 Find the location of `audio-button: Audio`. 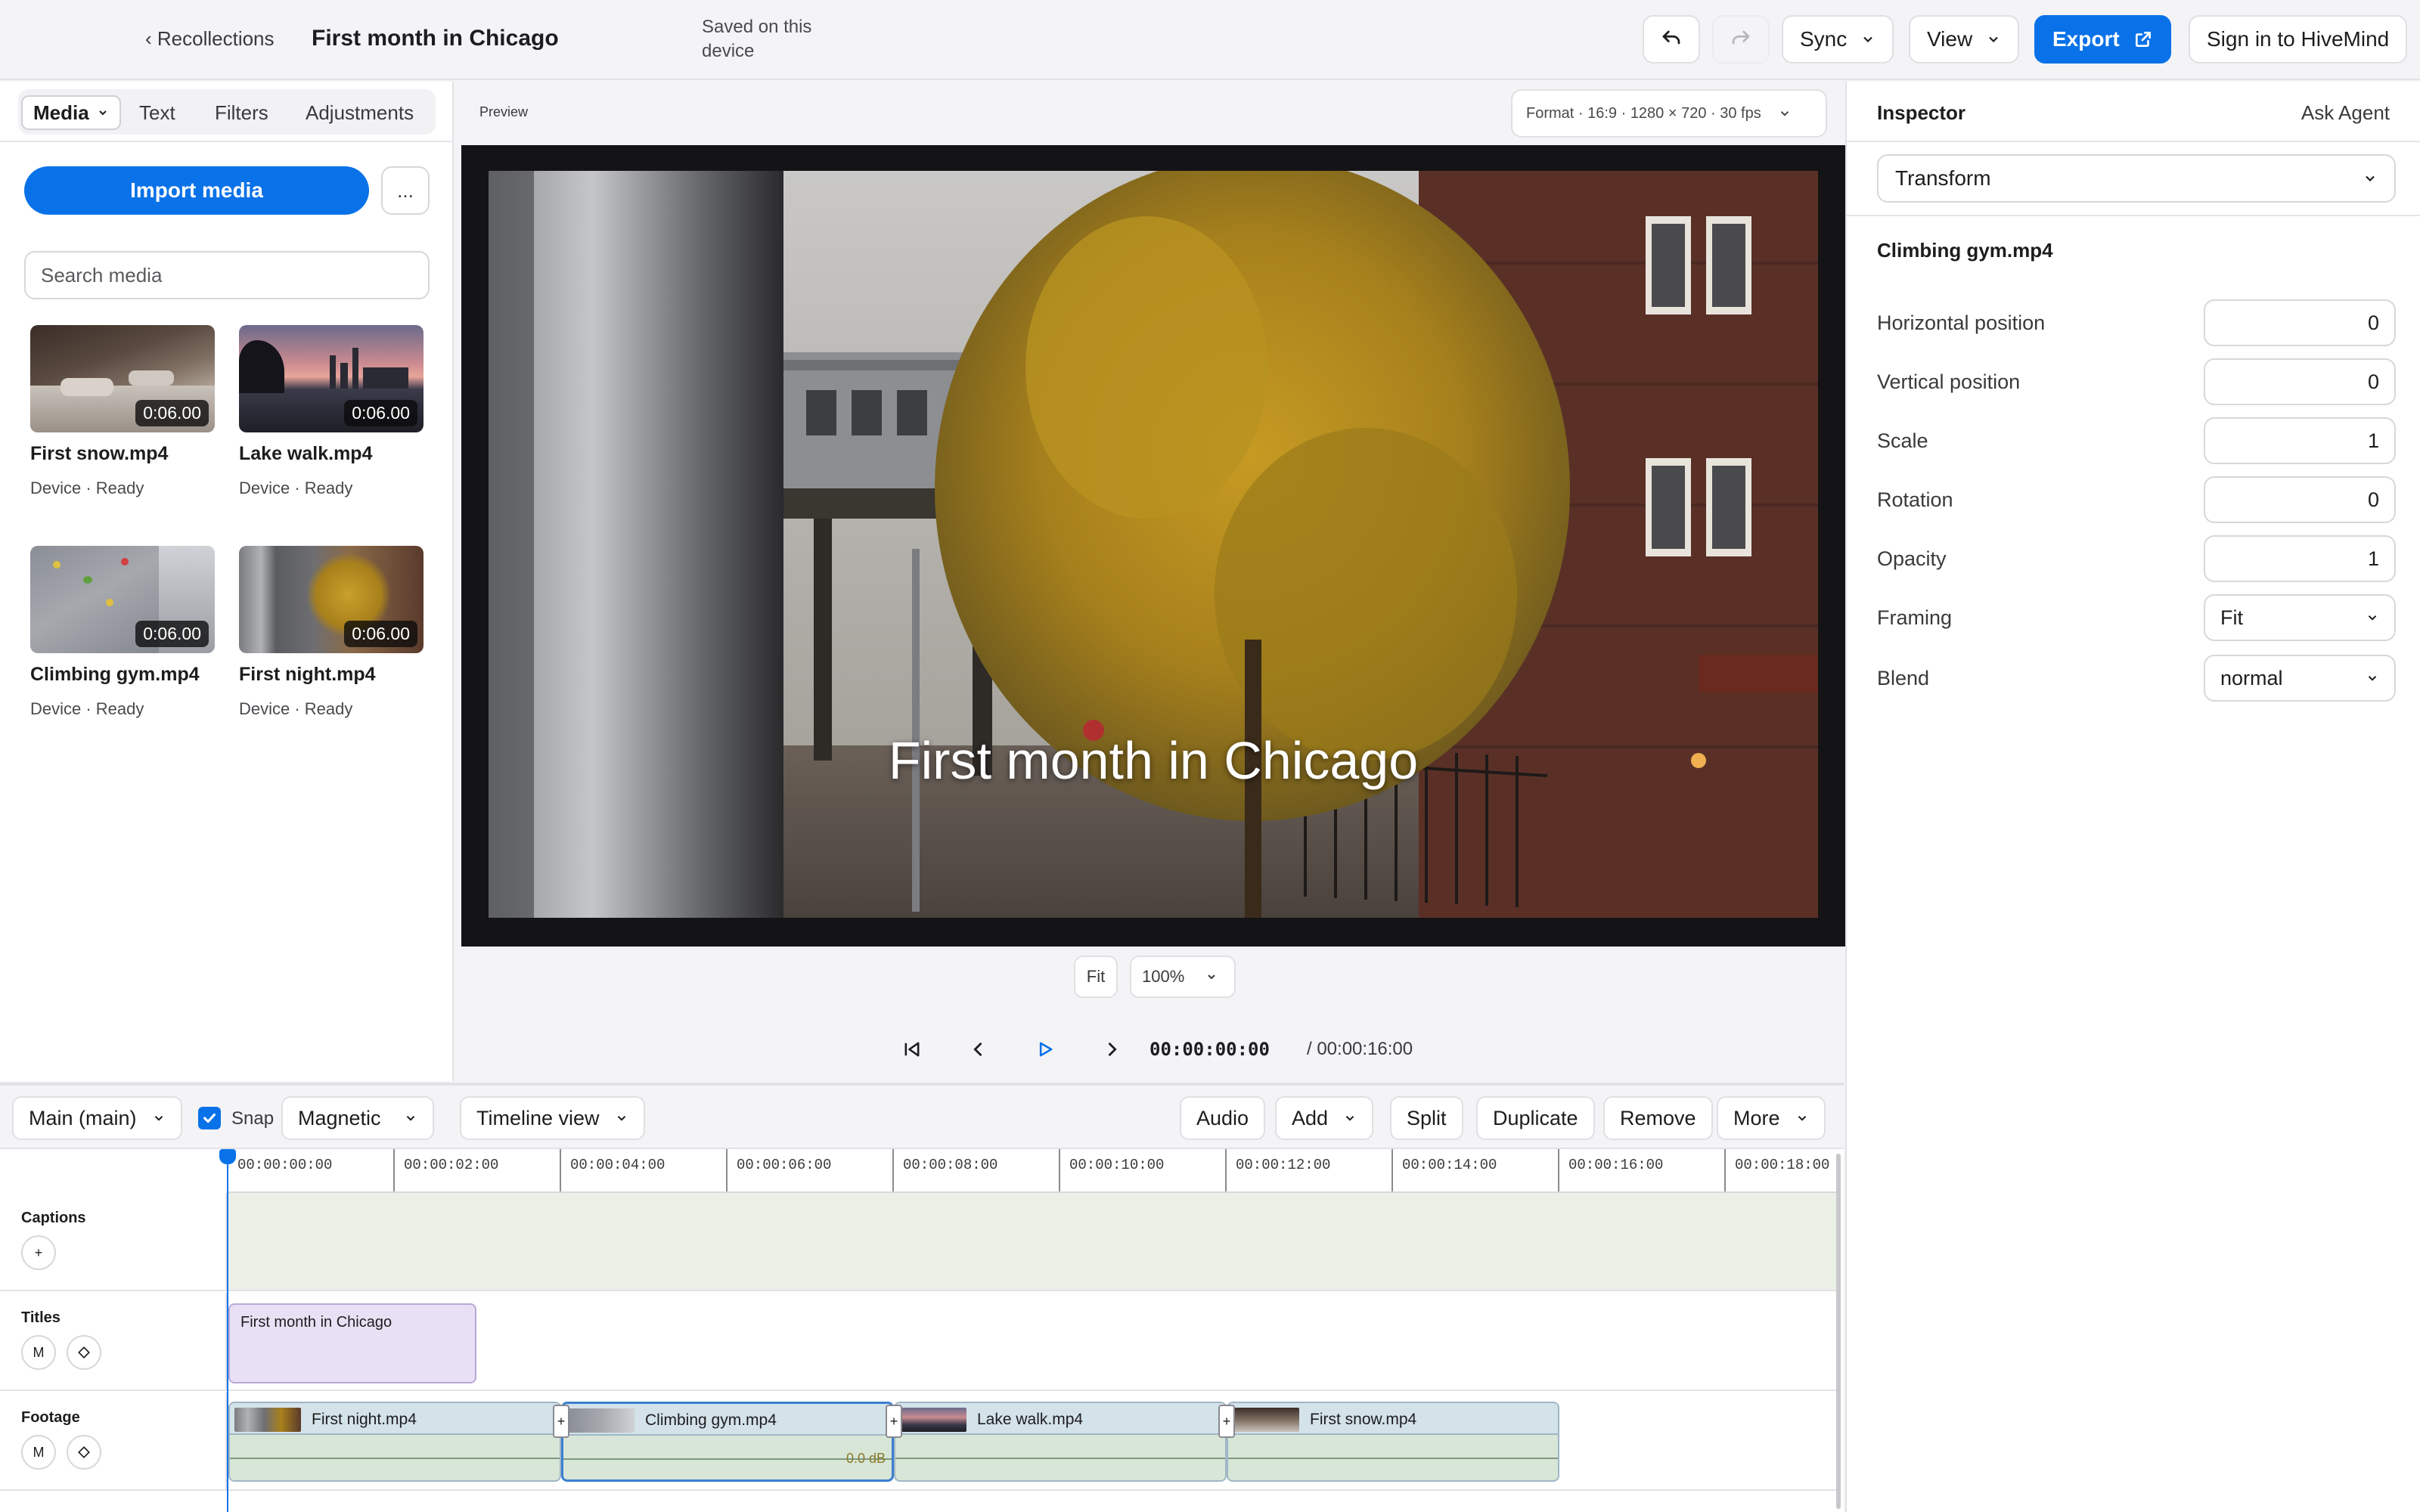

audio-button: Audio is located at coordinates (1223, 1118).